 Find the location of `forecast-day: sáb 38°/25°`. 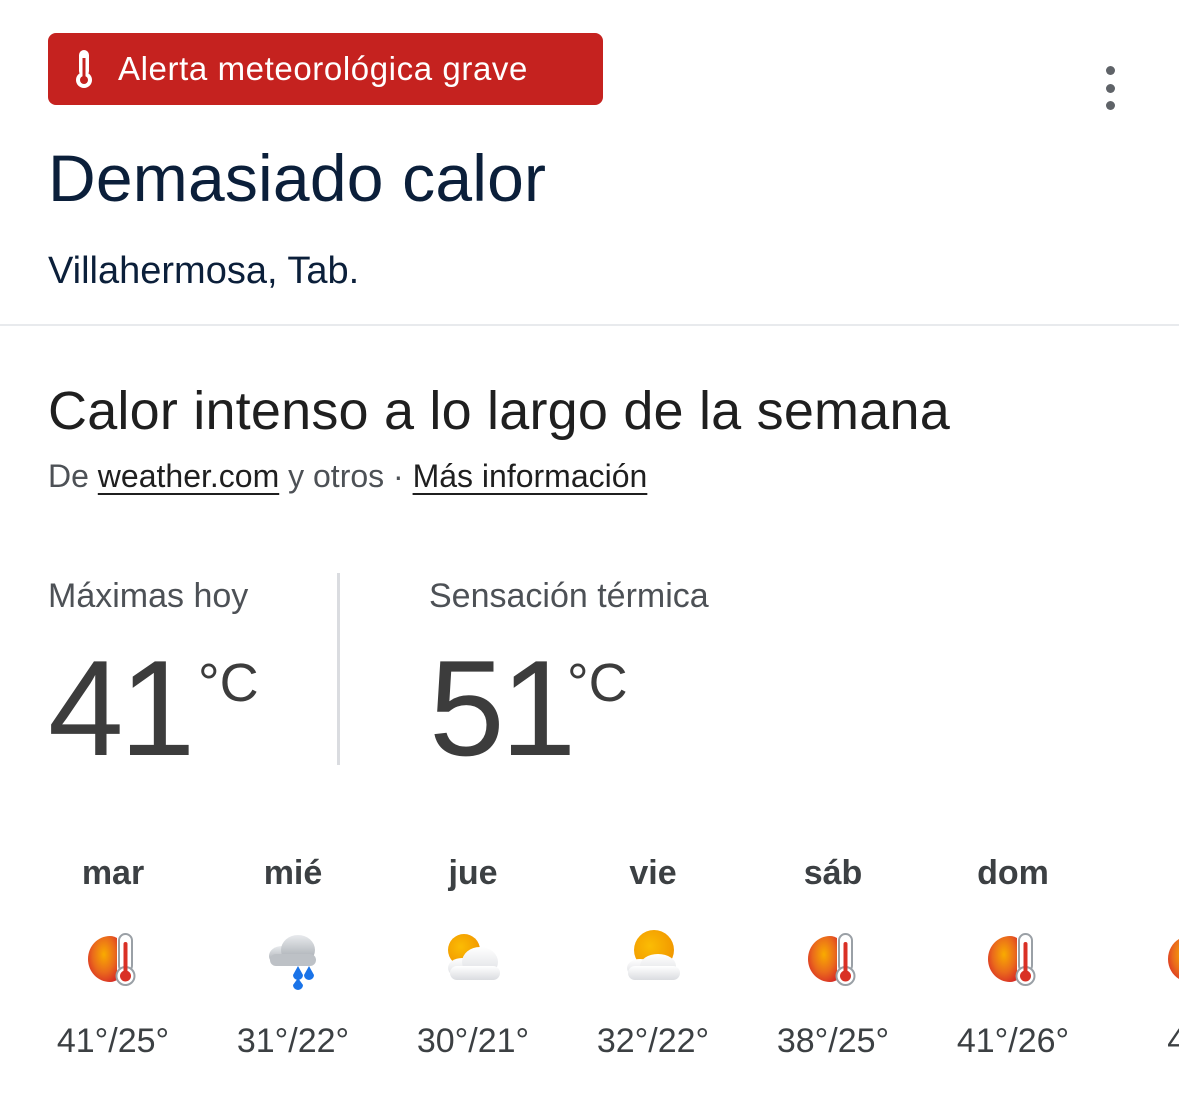

forecast-day: sáb 38°/25° is located at coordinates (833, 955).